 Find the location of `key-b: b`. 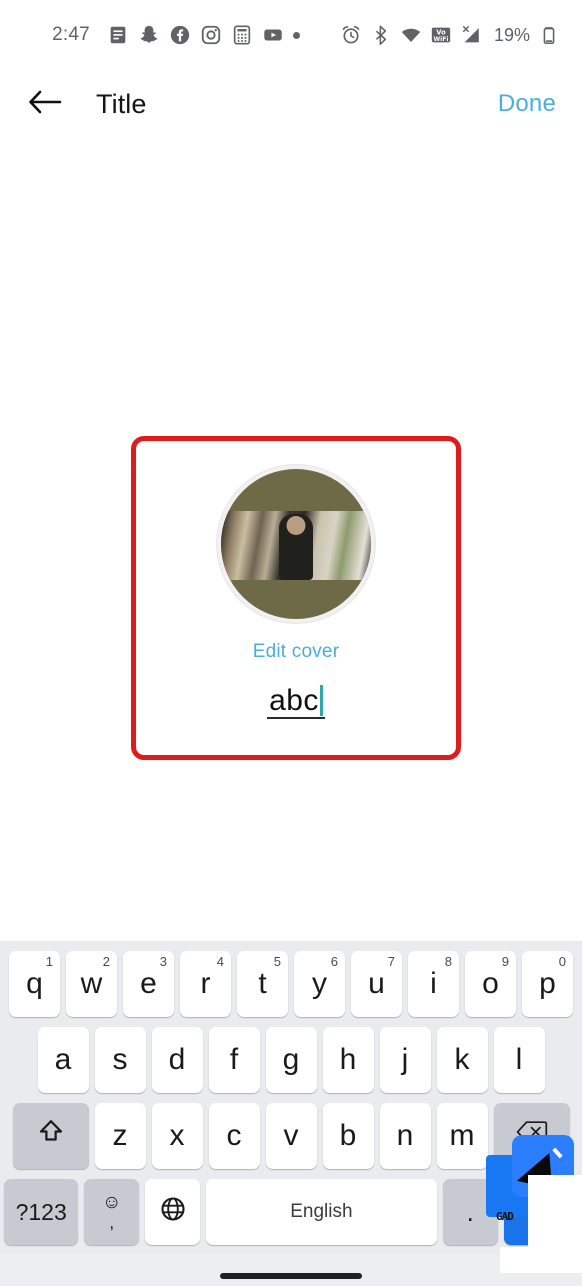

key-b: b is located at coordinates (348, 1136).